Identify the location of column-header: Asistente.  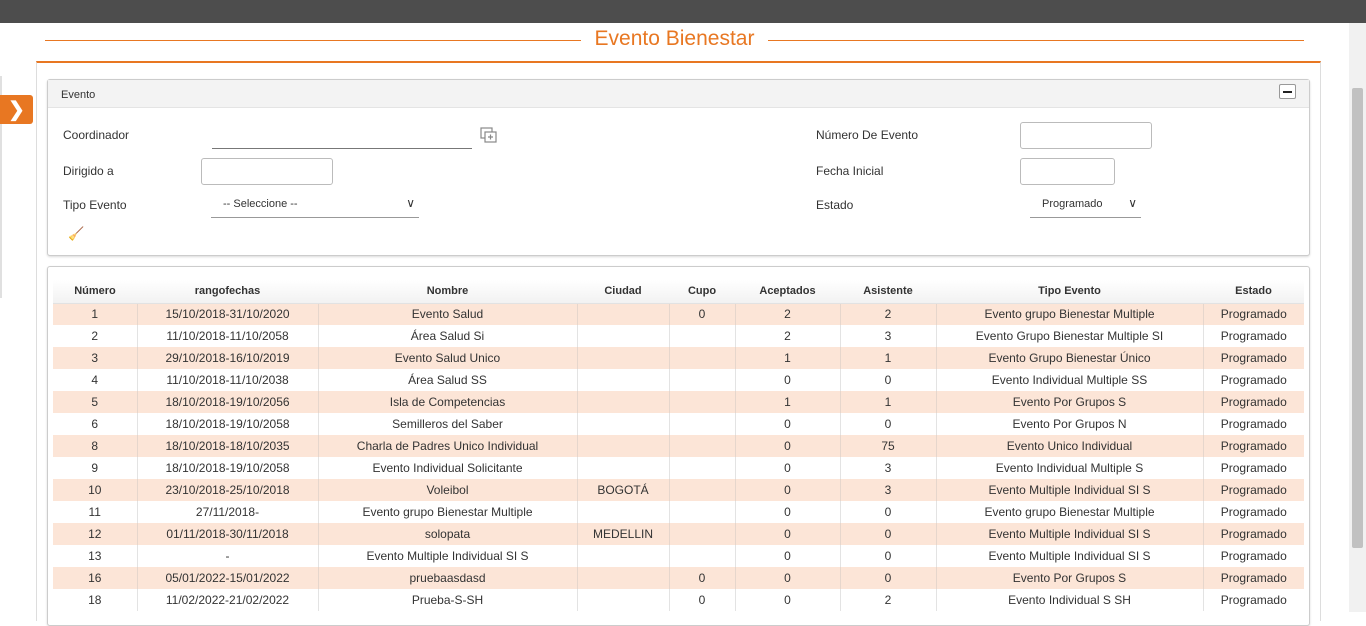
(888, 292).